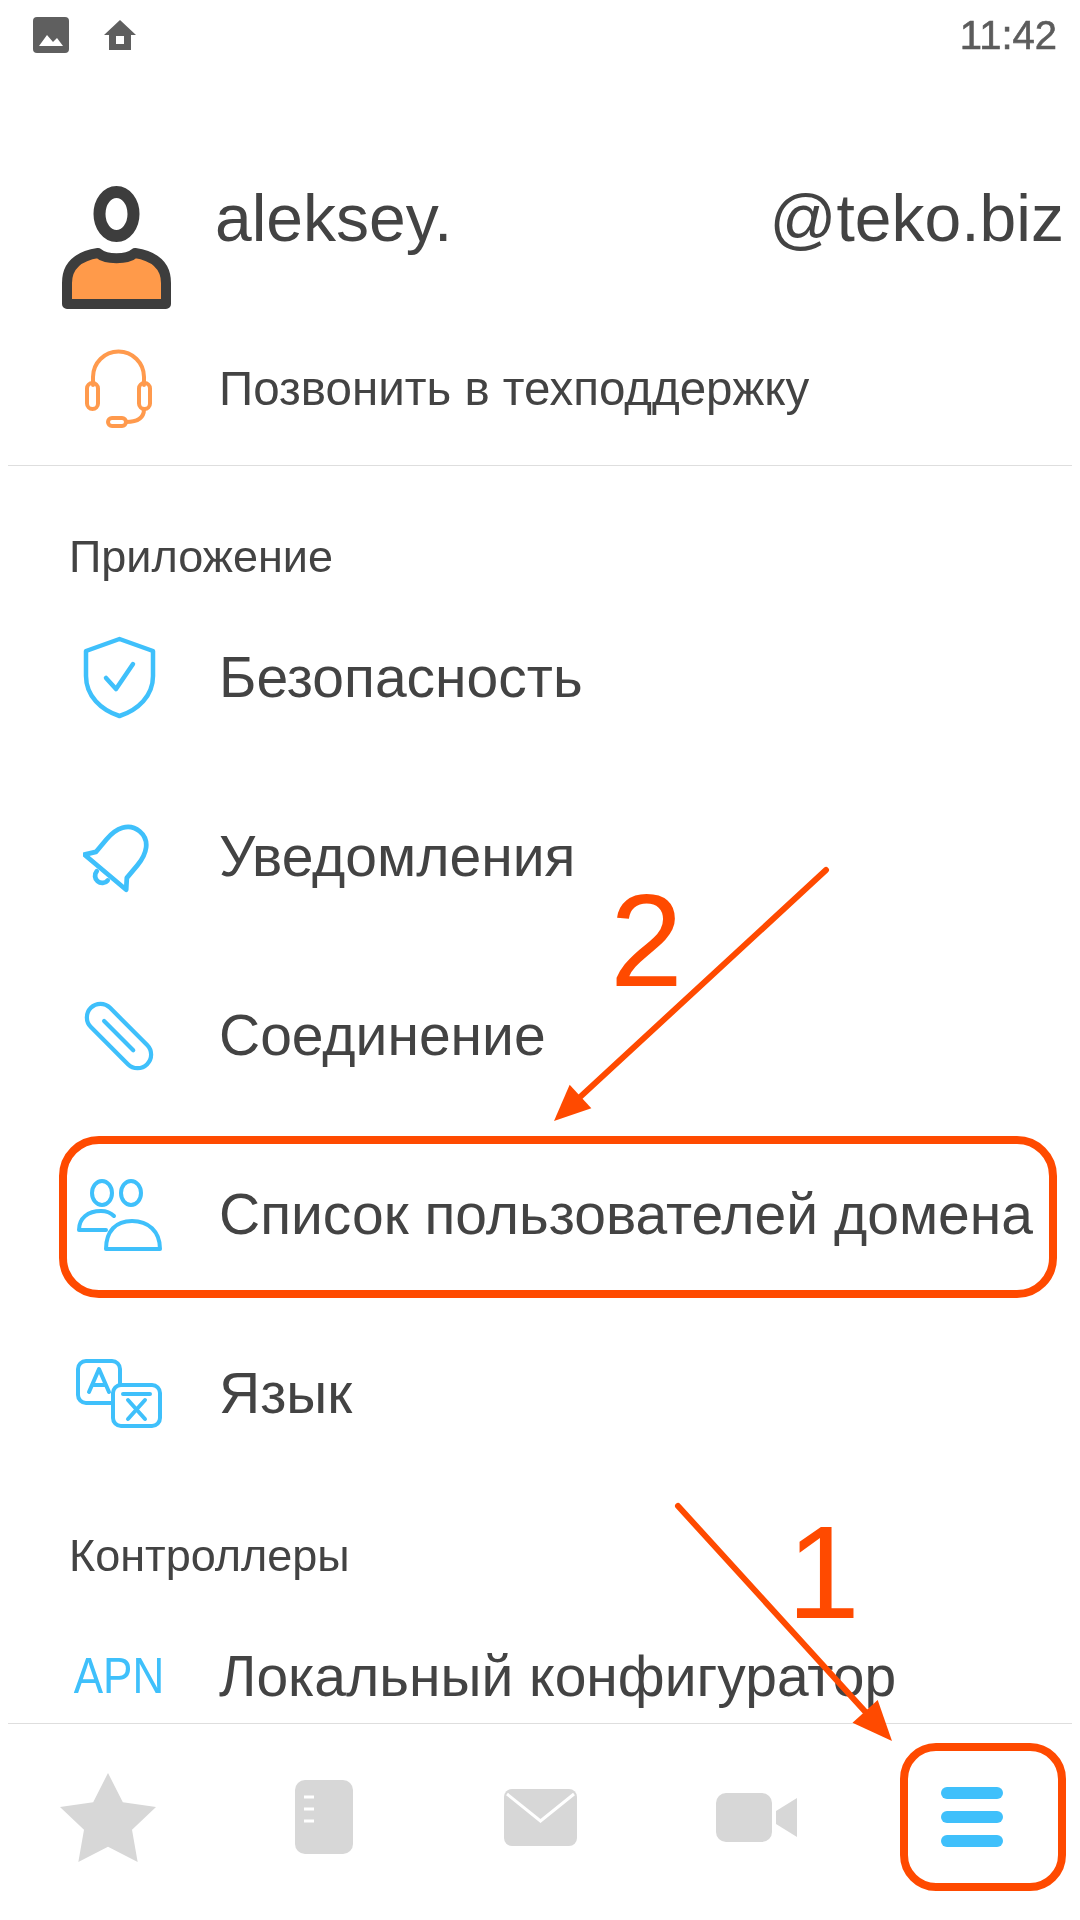 The image size is (1080, 1920). I want to click on menu-icon, so click(972, 1817).